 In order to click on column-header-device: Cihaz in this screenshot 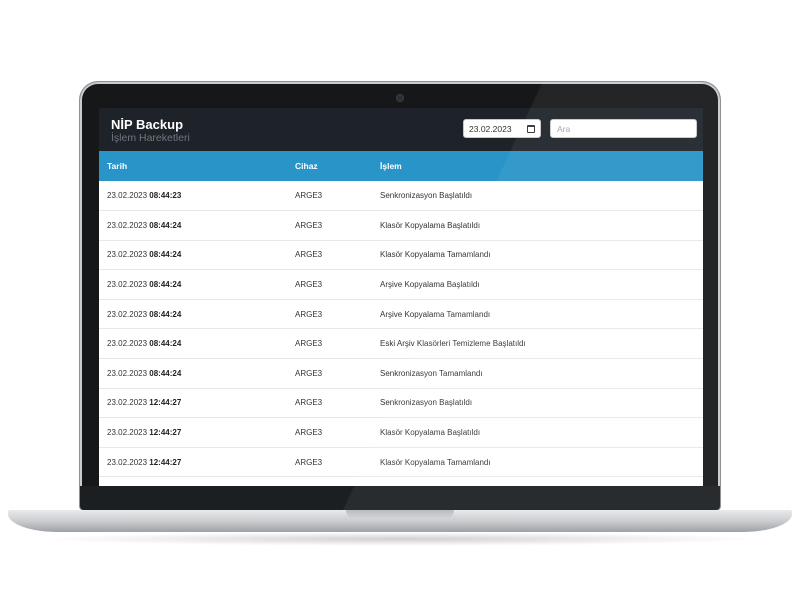, I will do `click(337, 166)`.